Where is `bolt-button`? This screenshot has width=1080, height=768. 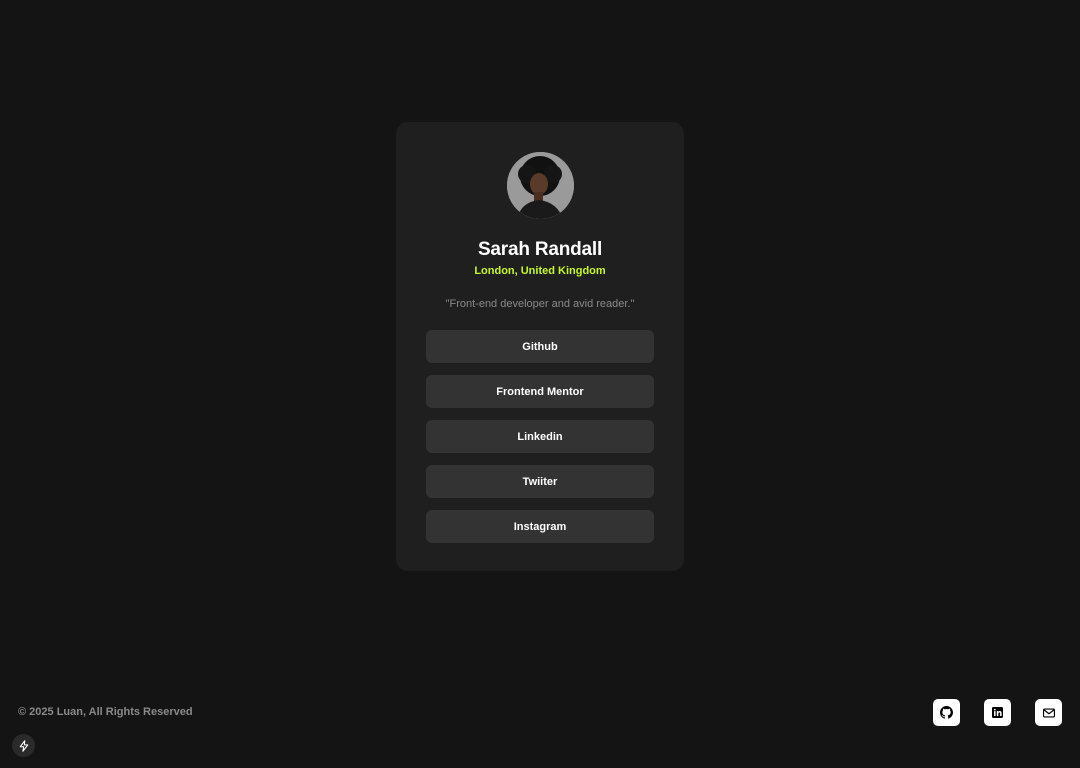 bolt-button is located at coordinates (23, 745).